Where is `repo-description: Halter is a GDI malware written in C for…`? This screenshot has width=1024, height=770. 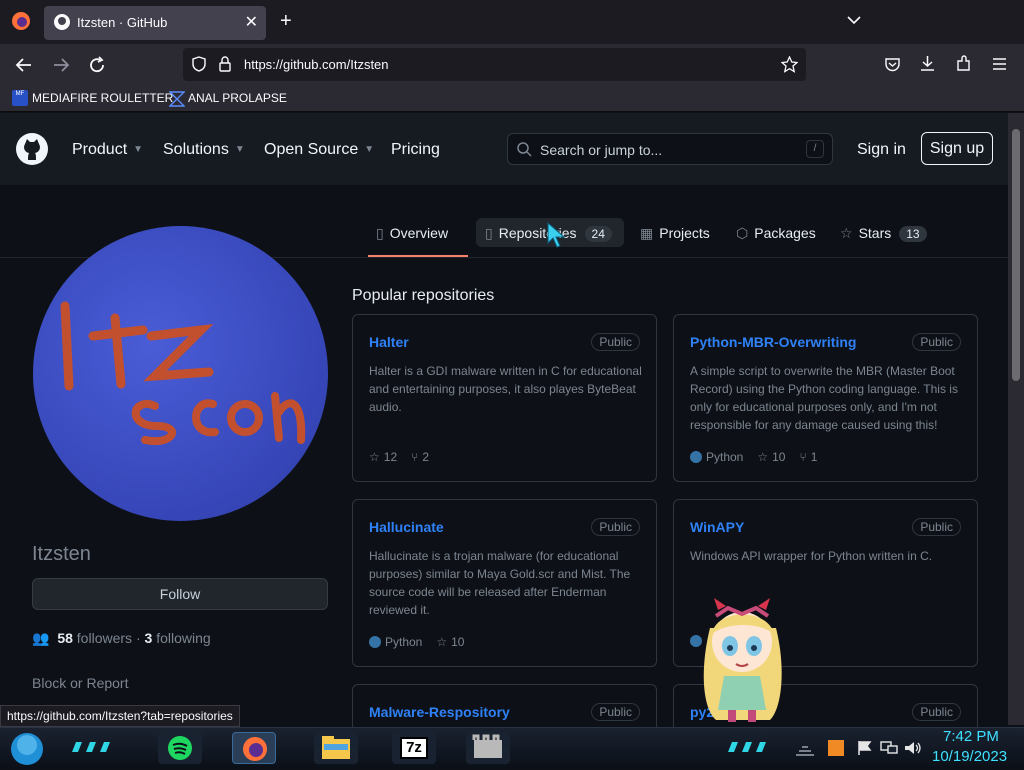
repo-description: Halter is a GDI malware written in C for… is located at coordinates (505, 389).